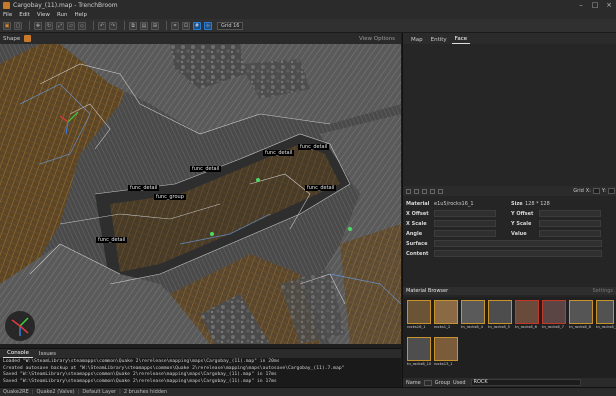 This screenshot has width=616, height=396. I want to click on reset-uv-icon, so click(408, 191).